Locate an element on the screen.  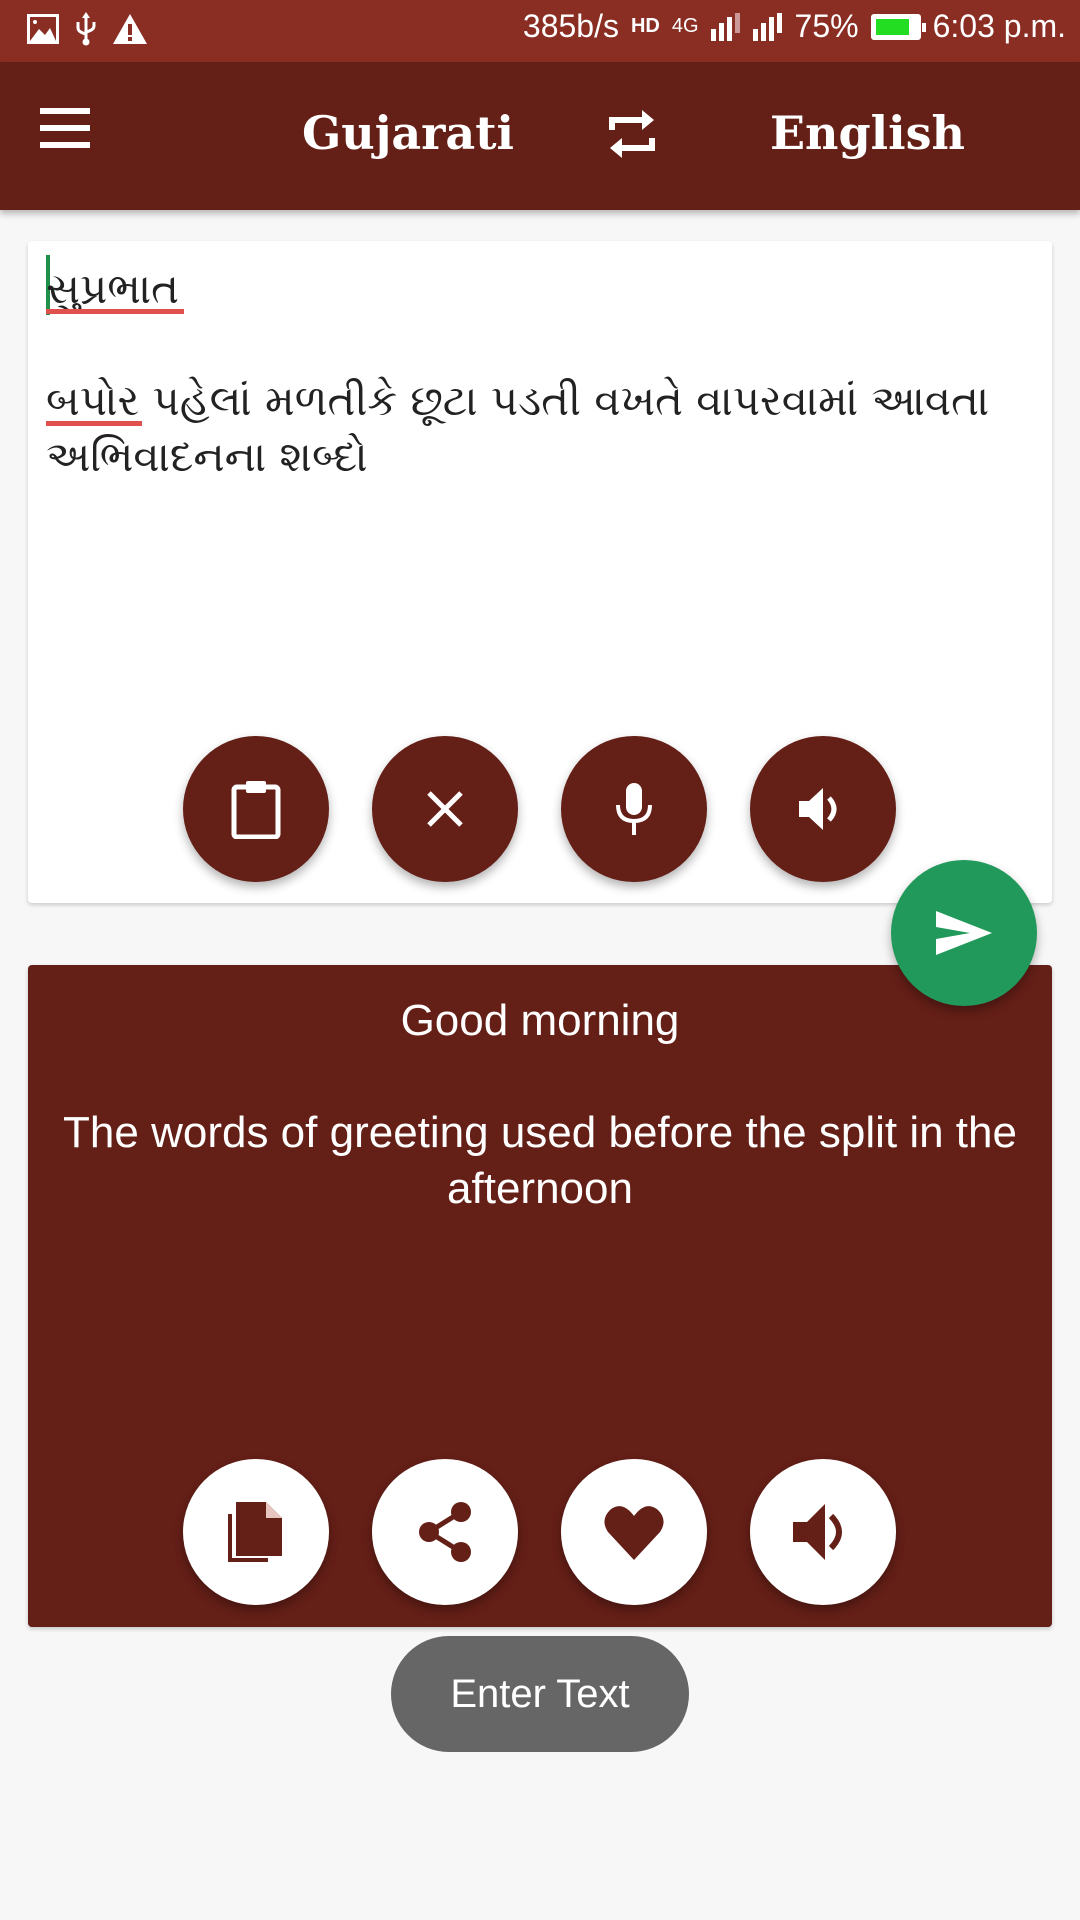
hd-voice-icon: HD is located at coordinates (645, 26).